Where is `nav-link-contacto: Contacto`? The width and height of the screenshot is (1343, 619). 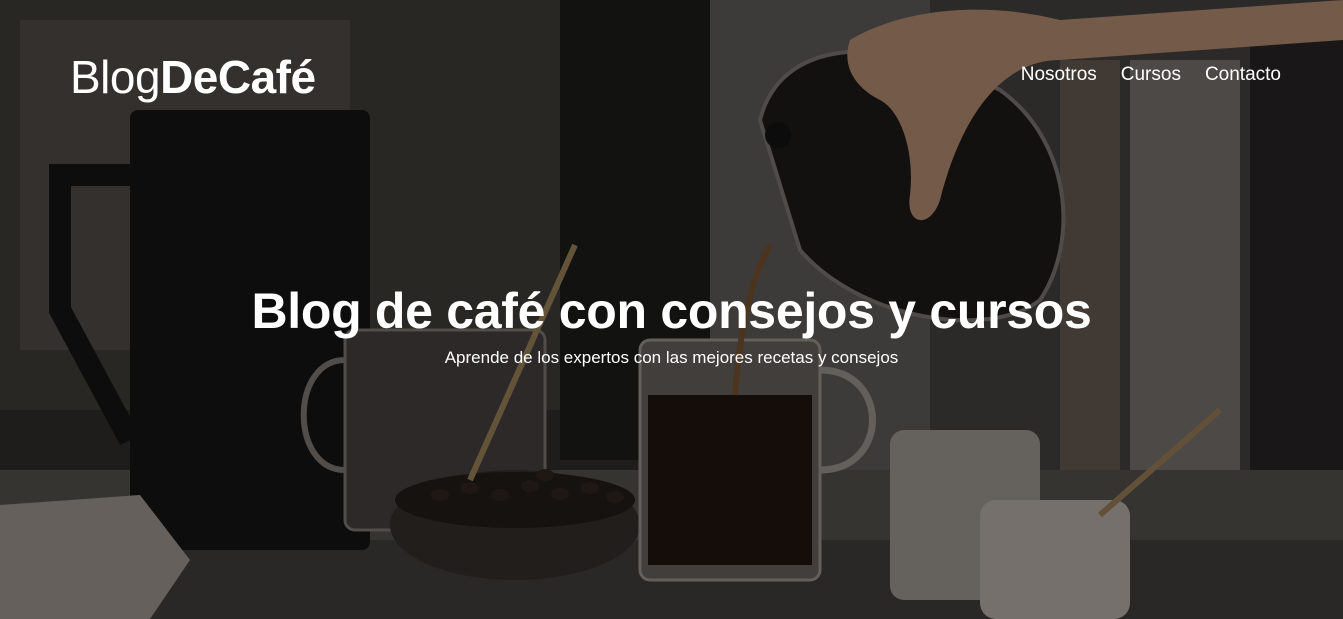 nav-link-contacto: Contacto is located at coordinates (1243, 75).